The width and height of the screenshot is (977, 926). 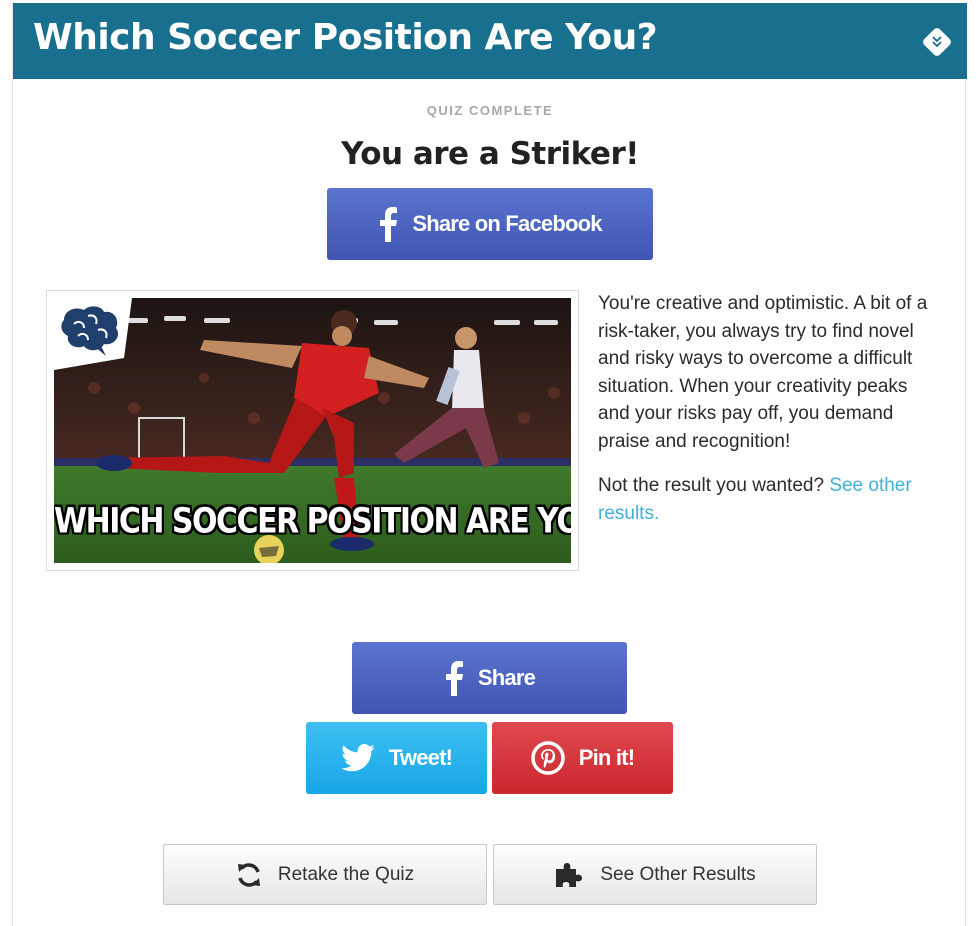 What do you see at coordinates (490, 110) in the screenshot?
I see `quiz-complete-label: QUIZ COMPLETE` at bounding box center [490, 110].